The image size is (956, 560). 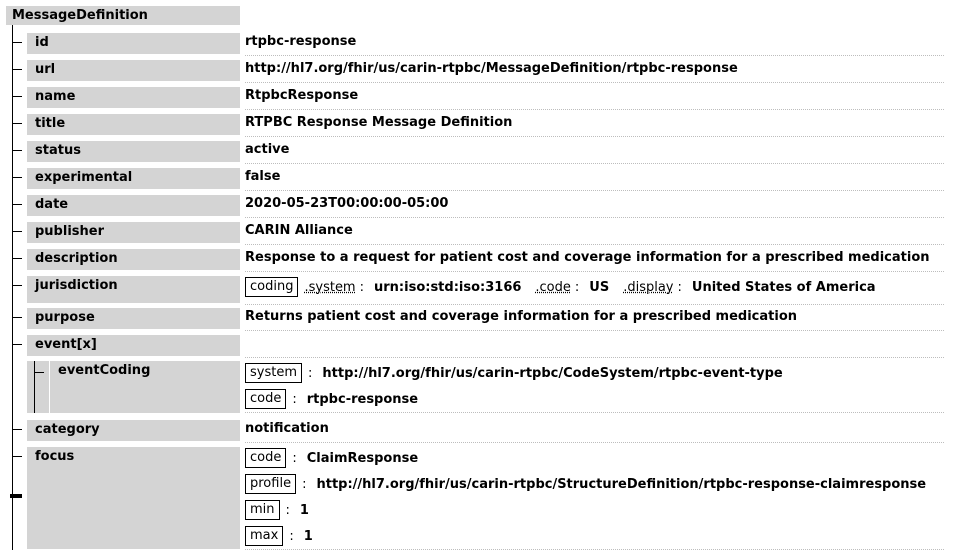 I want to click on label-purpose: purpose, so click(x=133, y=318).